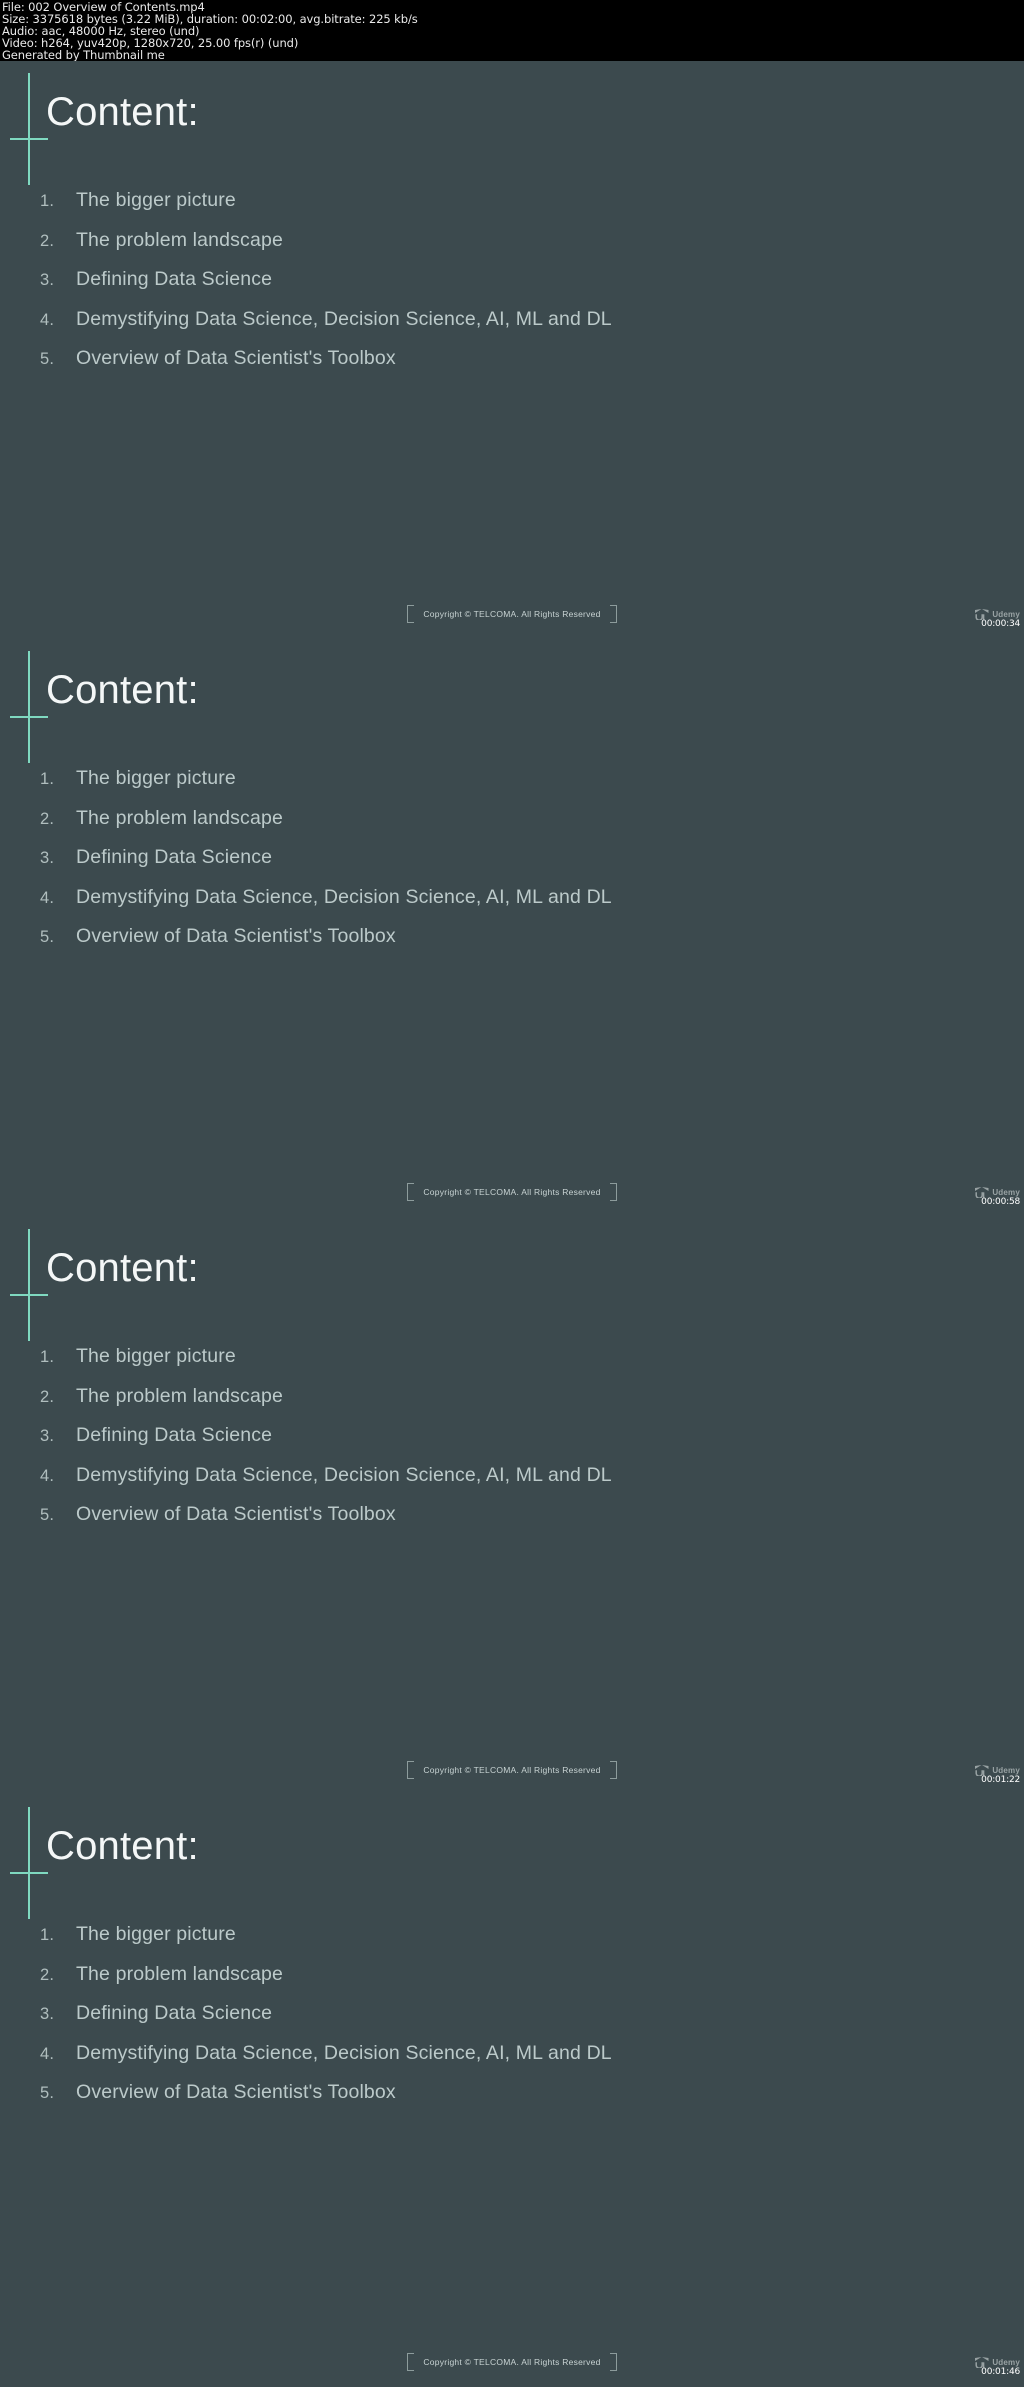 The image size is (1024, 2387). What do you see at coordinates (1000, 1780) in the screenshot?
I see `frame-timestamp: 00:01:22` at bounding box center [1000, 1780].